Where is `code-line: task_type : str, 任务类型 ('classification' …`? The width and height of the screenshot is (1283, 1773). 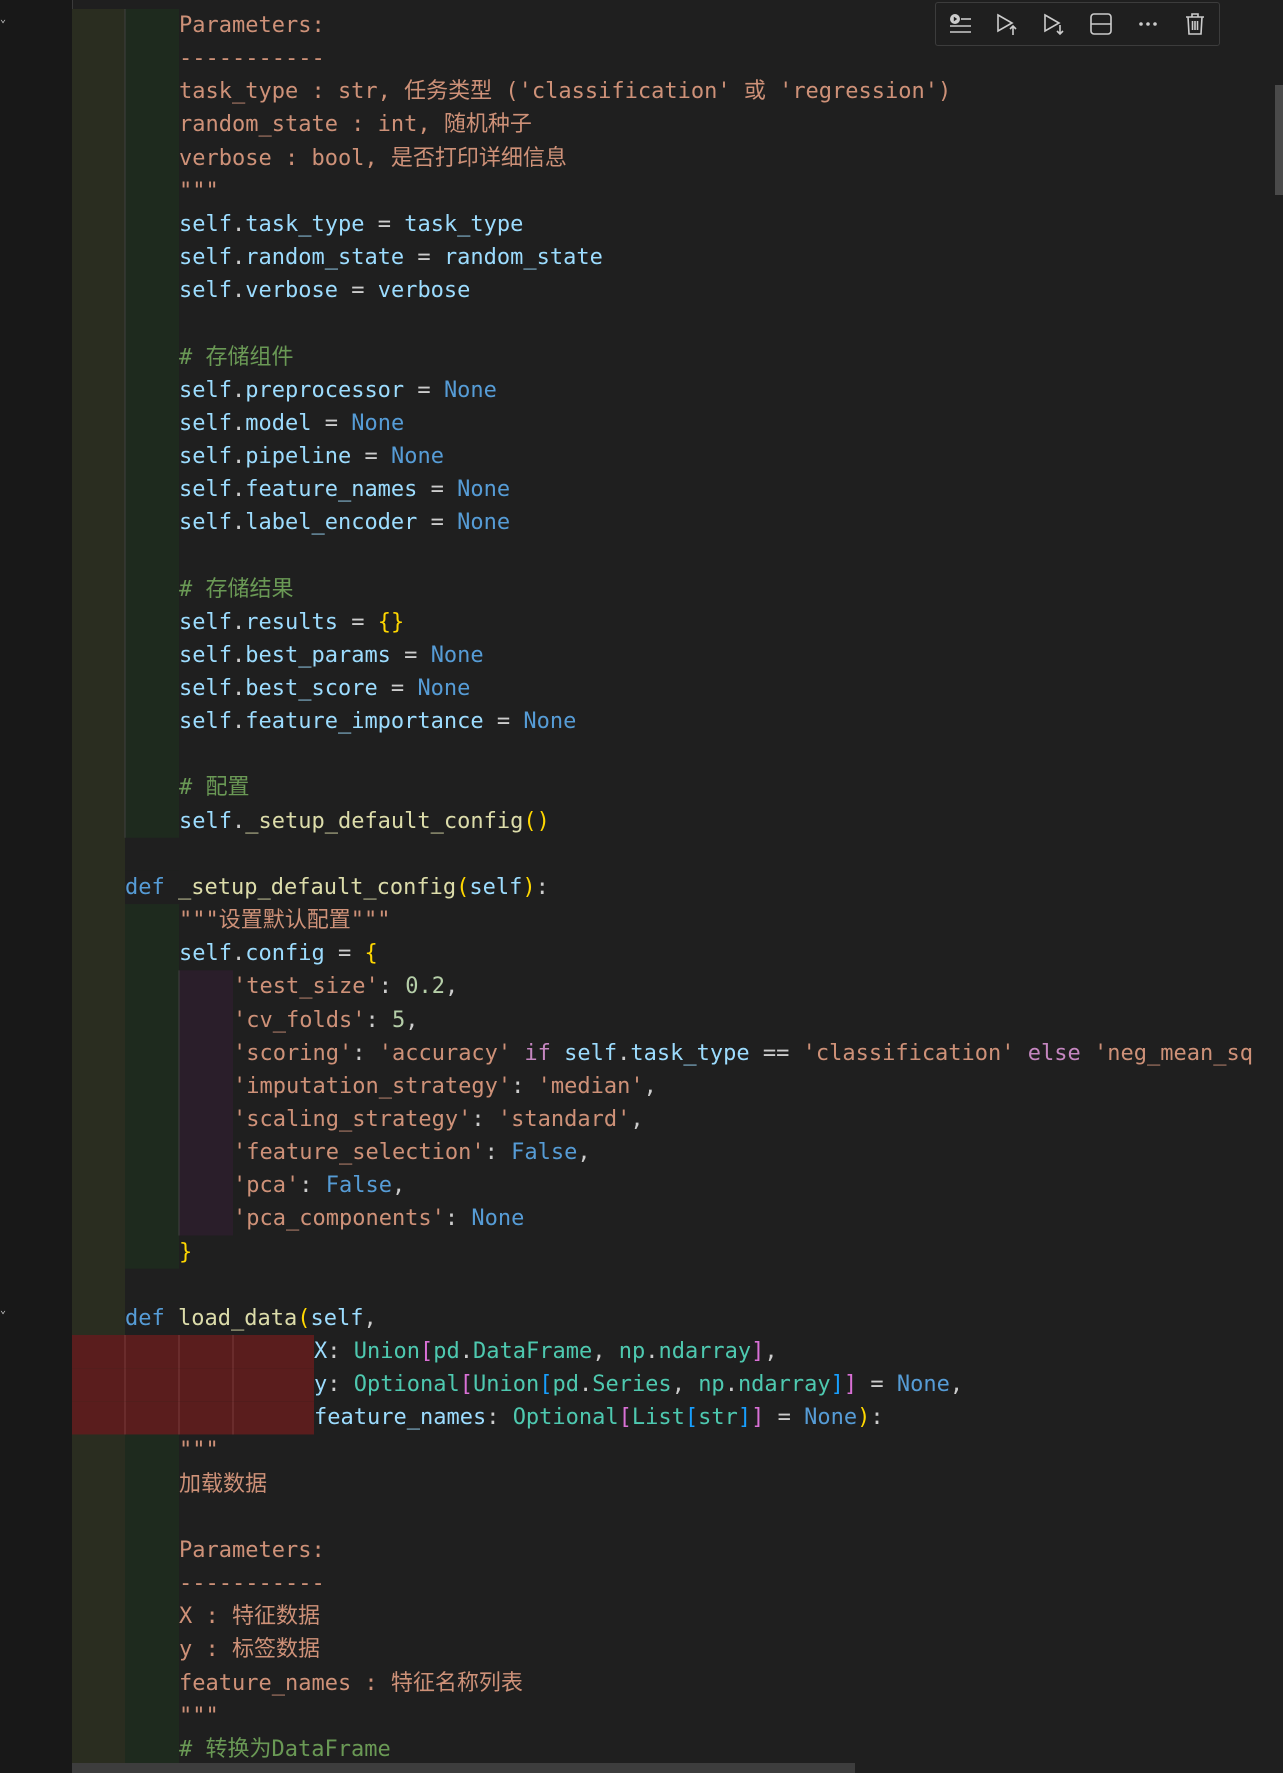 code-line: task_type : str, 任务类型 ('classification' … is located at coordinates (475, 91).